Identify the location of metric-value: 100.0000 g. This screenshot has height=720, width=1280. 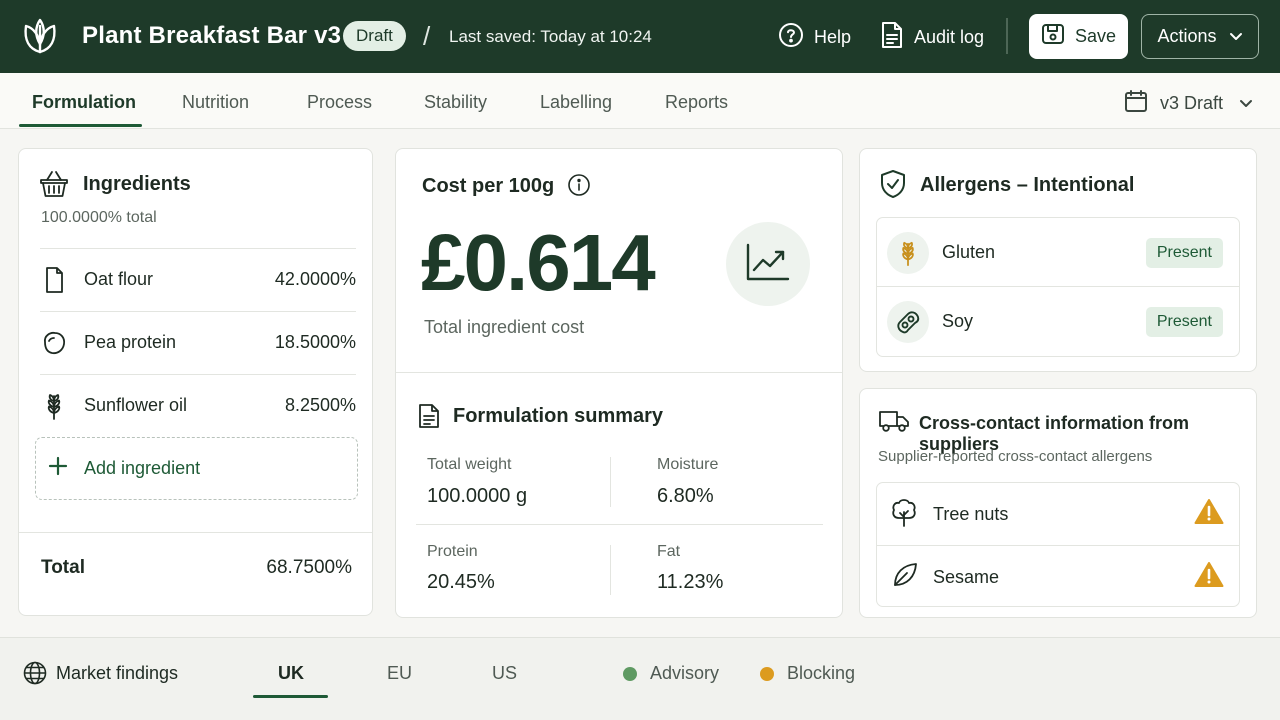
(477, 496).